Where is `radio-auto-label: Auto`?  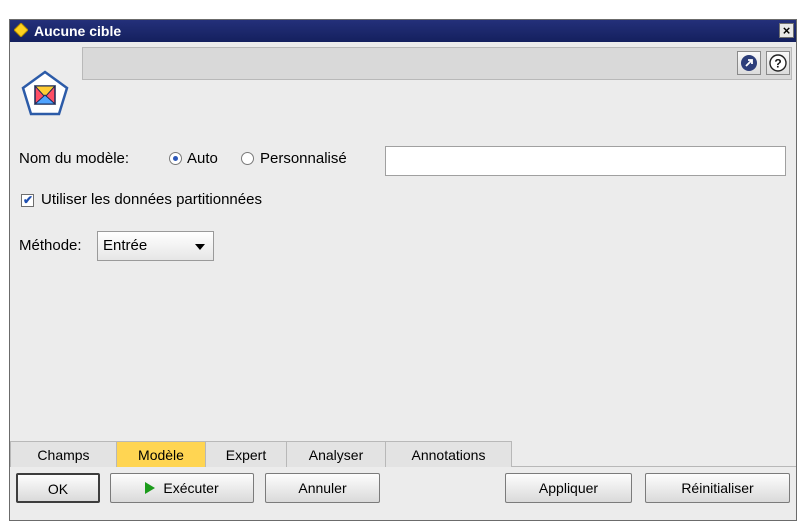
radio-auto-label: Auto is located at coordinates (202, 158).